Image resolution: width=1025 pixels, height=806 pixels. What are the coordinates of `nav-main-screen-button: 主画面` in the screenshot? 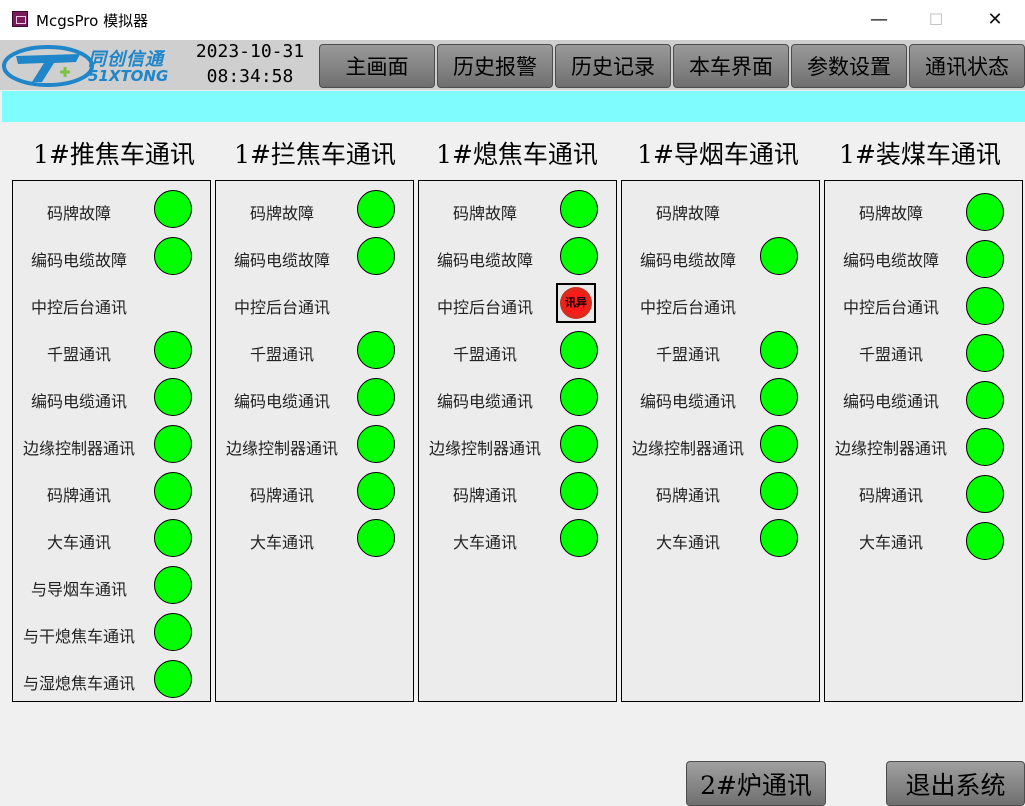 It's located at (377, 66).